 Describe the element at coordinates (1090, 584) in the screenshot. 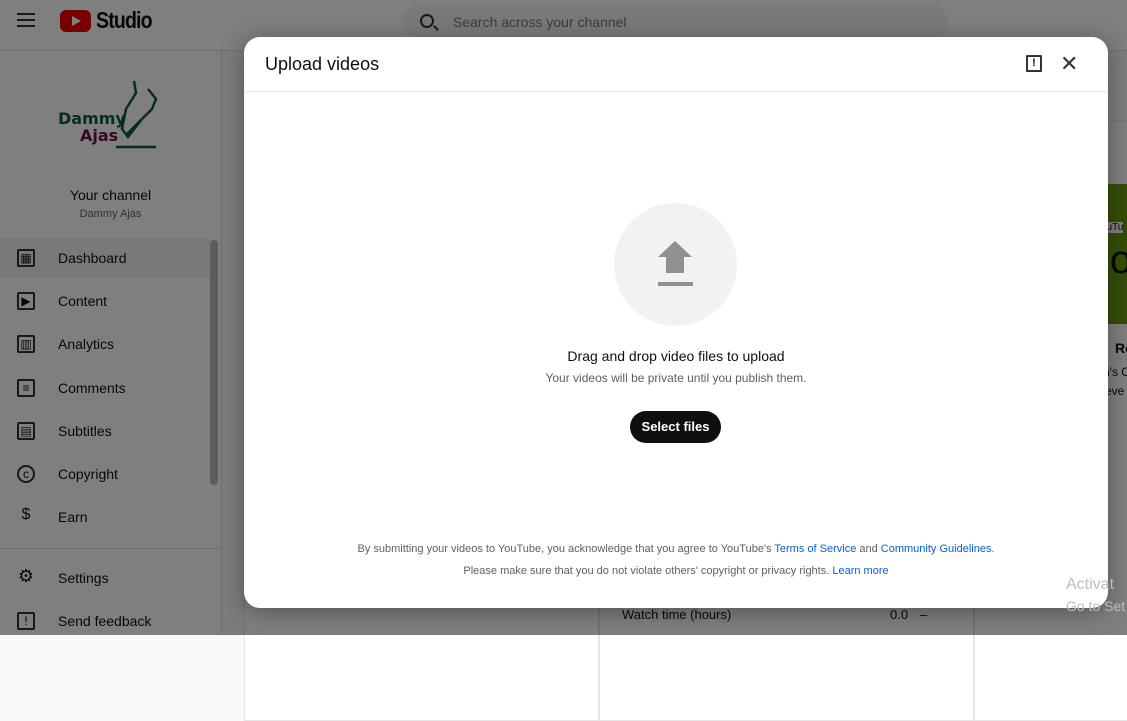

I see `windows-watermark: Activat` at that location.